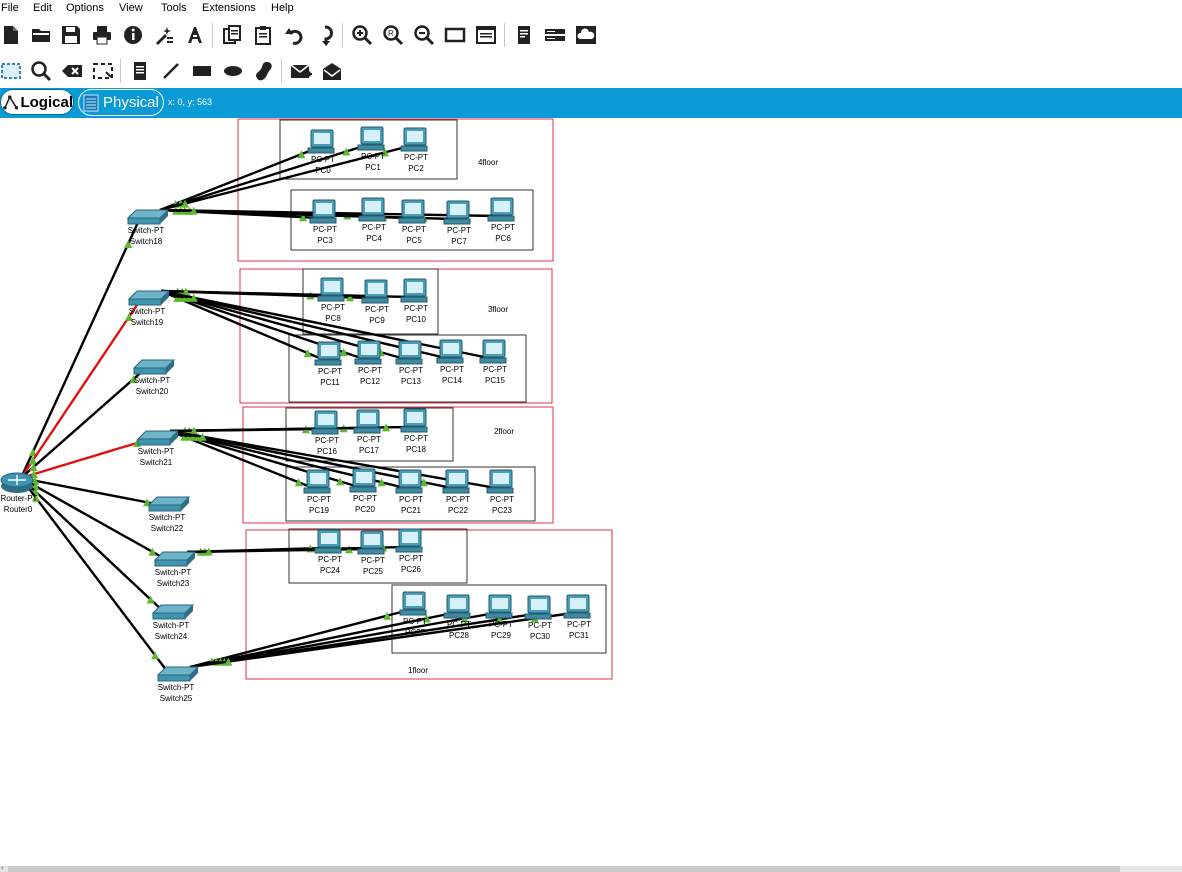 This screenshot has height=872, width=1182. What do you see at coordinates (121, 102) in the screenshot?
I see `tab-physical: Physical` at bounding box center [121, 102].